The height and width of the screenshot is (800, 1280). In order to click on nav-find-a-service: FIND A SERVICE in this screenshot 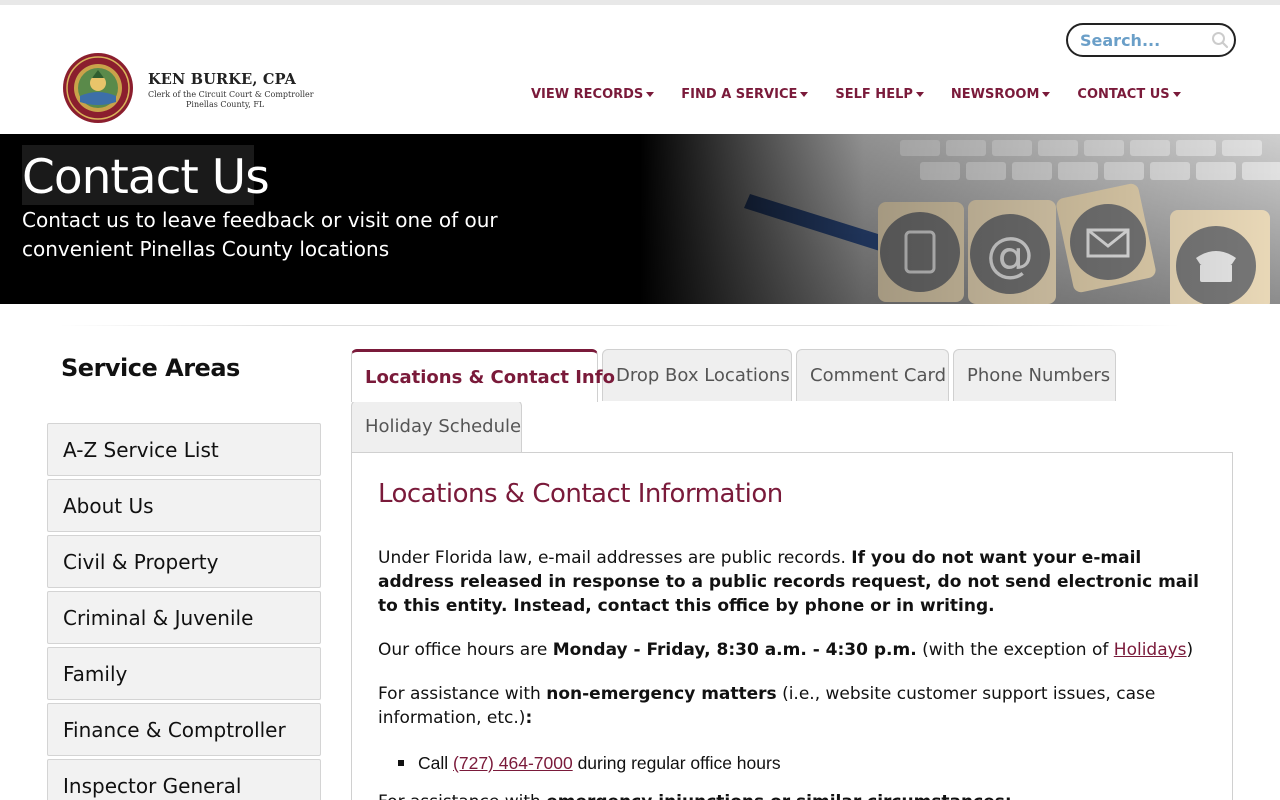, I will do `click(745, 94)`.